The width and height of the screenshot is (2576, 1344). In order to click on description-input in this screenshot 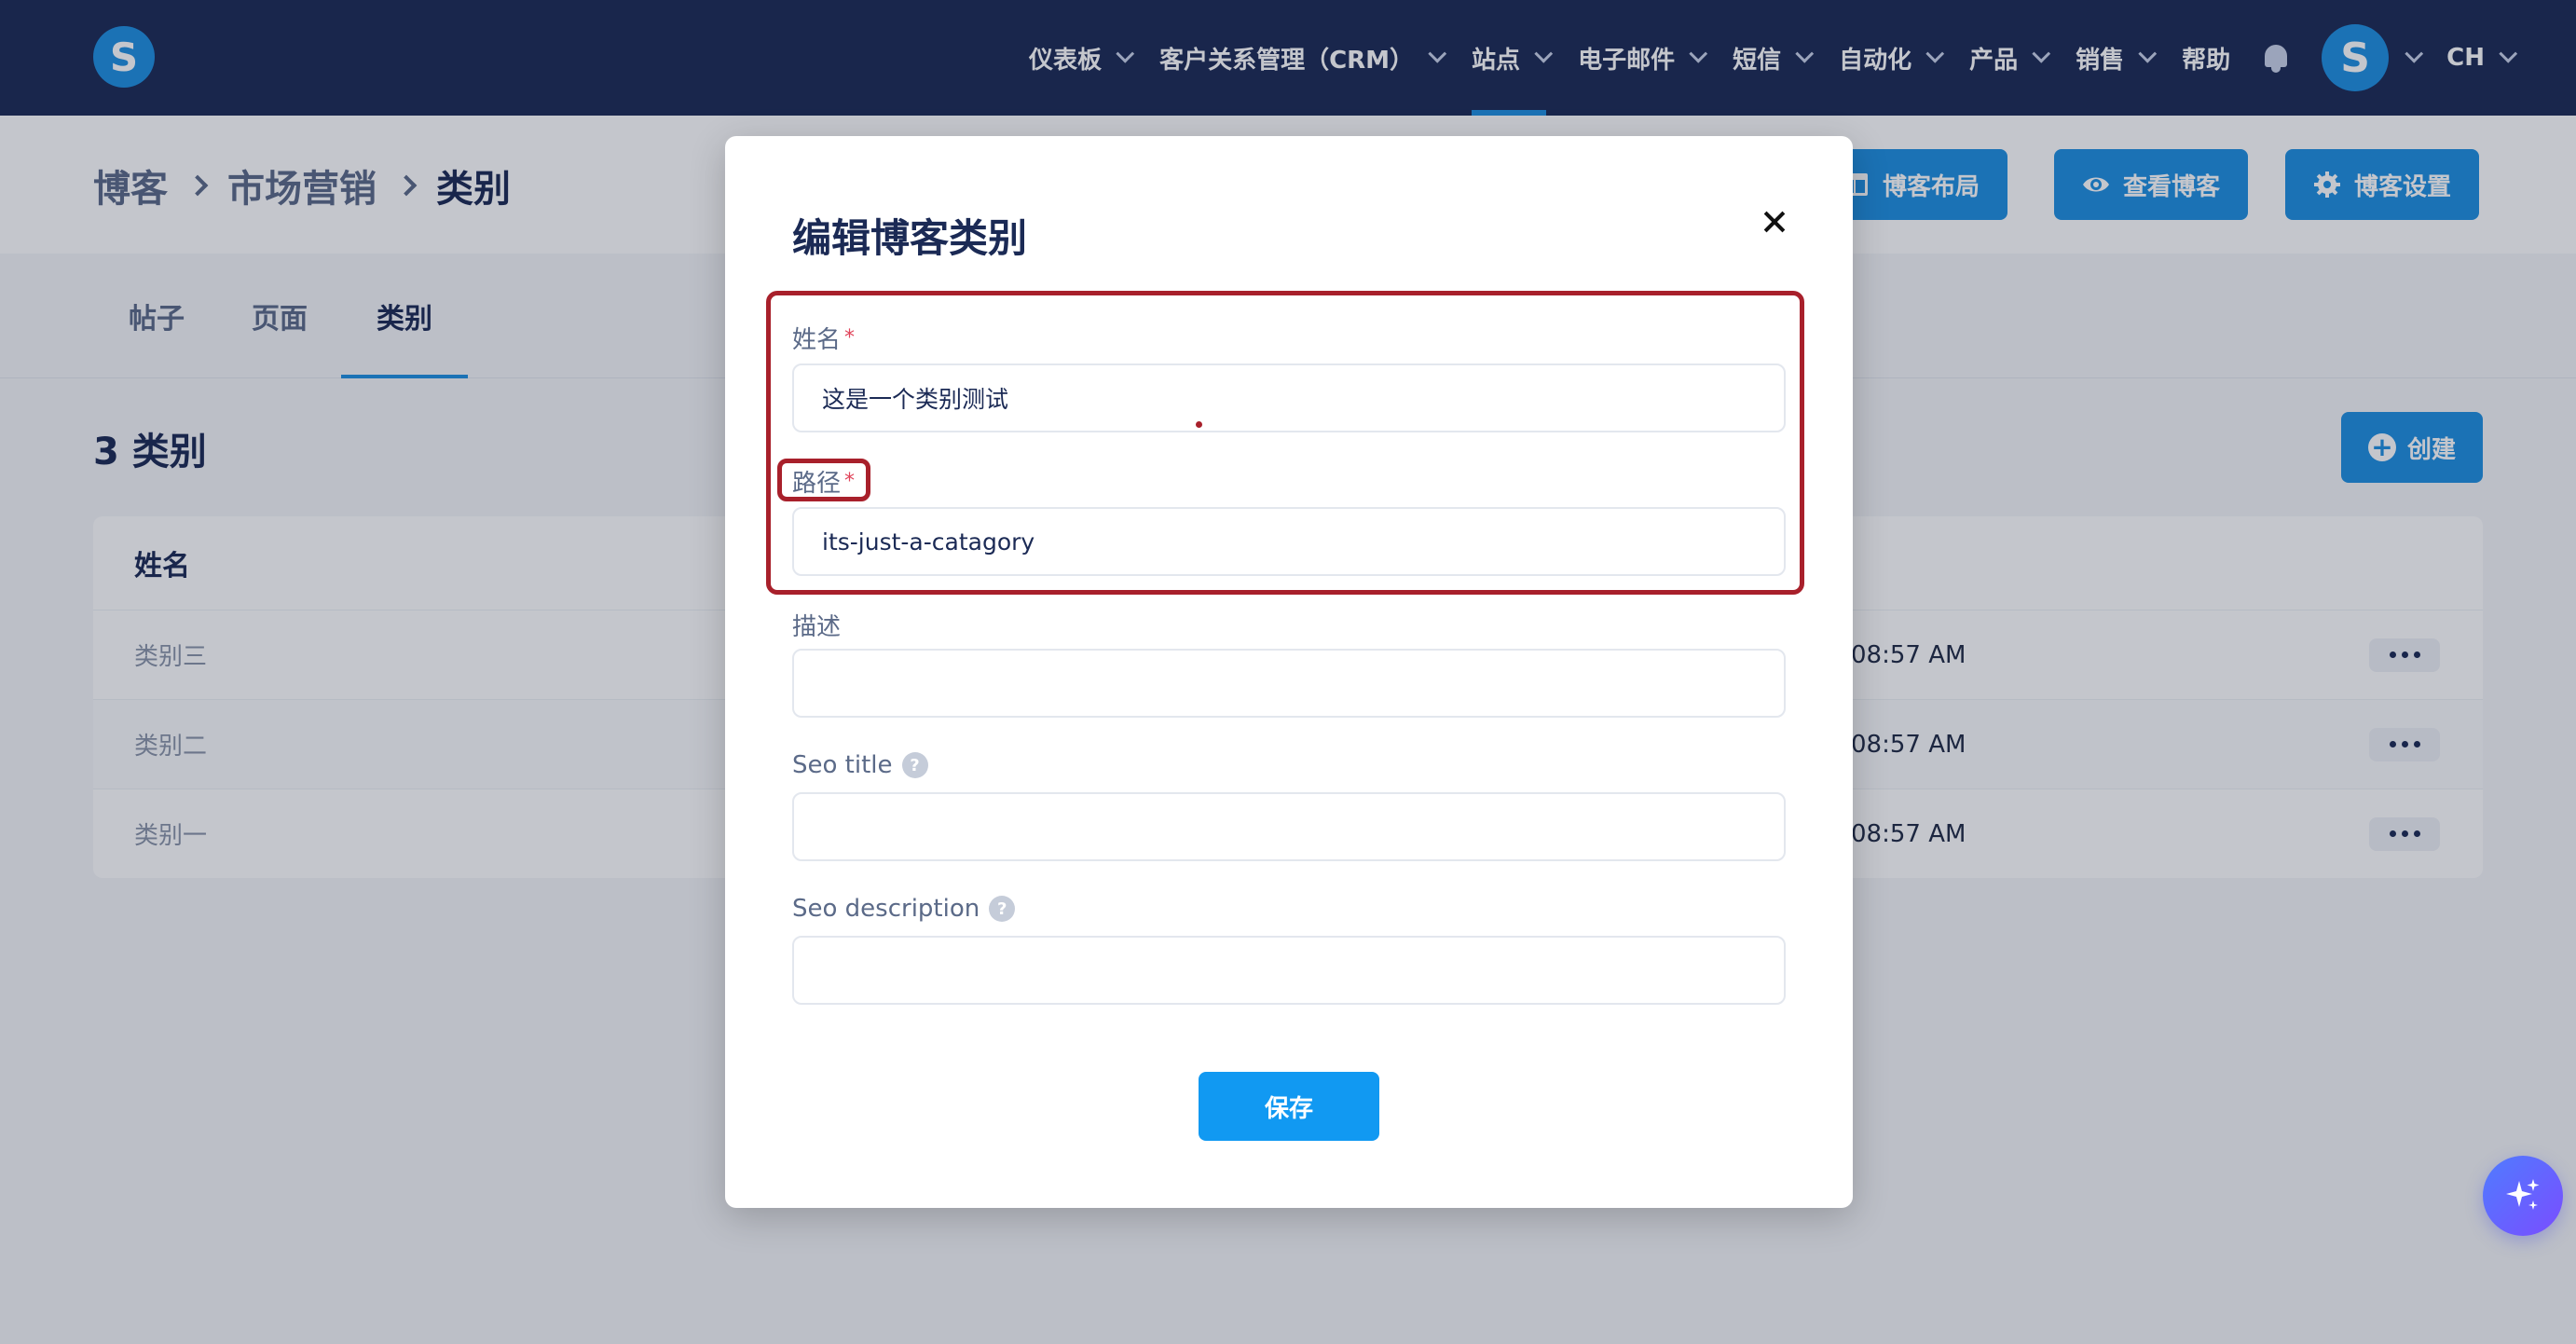, I will do `click(1289, 684)`.